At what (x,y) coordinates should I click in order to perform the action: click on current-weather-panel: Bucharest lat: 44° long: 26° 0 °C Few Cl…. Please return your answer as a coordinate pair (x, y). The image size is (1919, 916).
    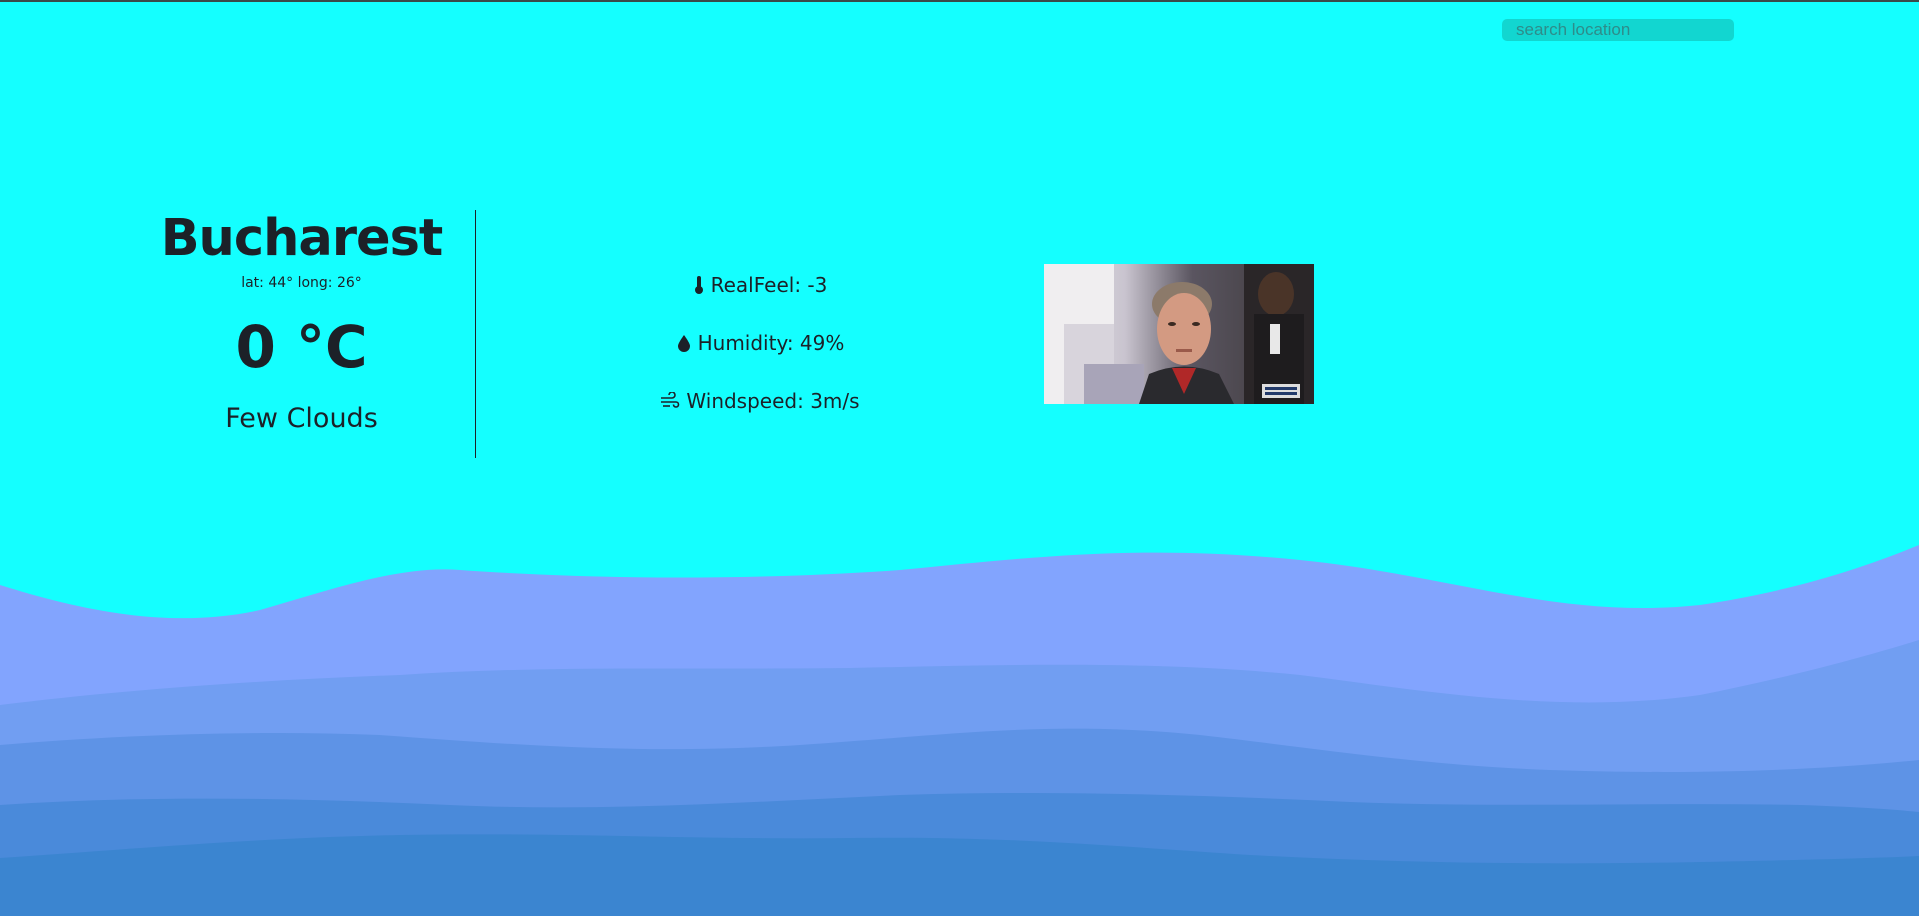
    Looking at the image, I should click on (301, 322).